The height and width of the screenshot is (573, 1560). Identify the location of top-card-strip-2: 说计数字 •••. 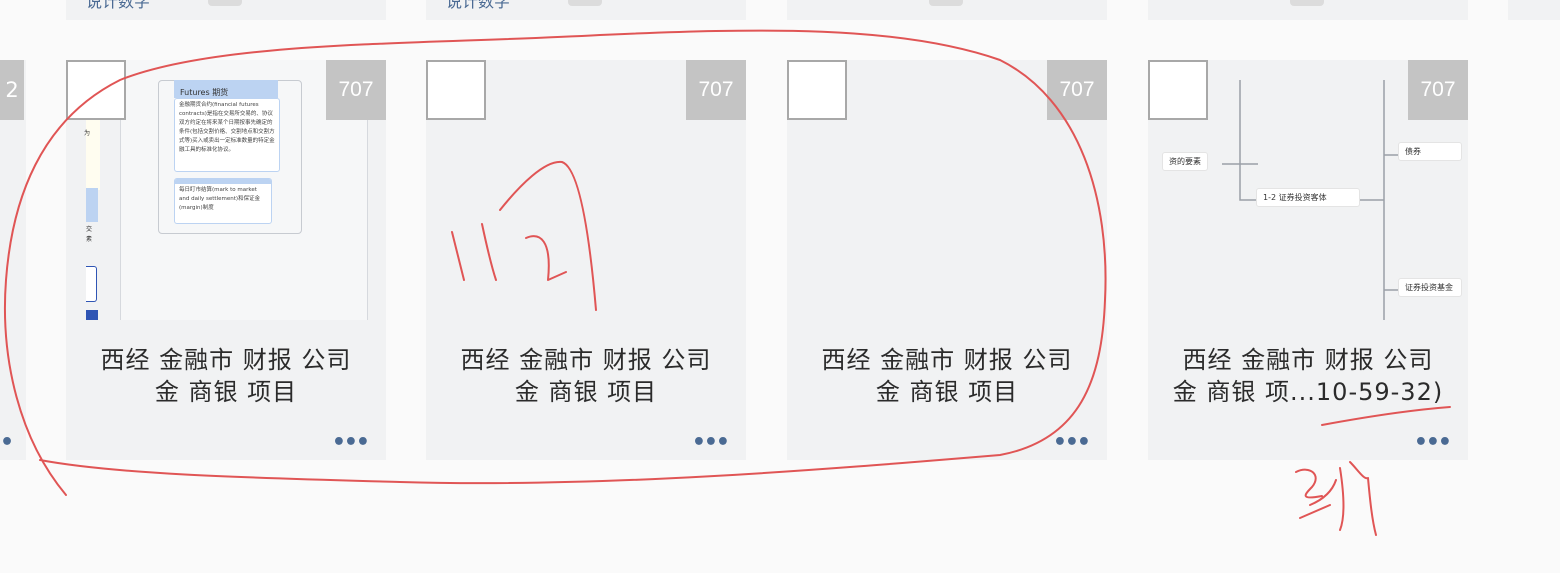
(586, 10).